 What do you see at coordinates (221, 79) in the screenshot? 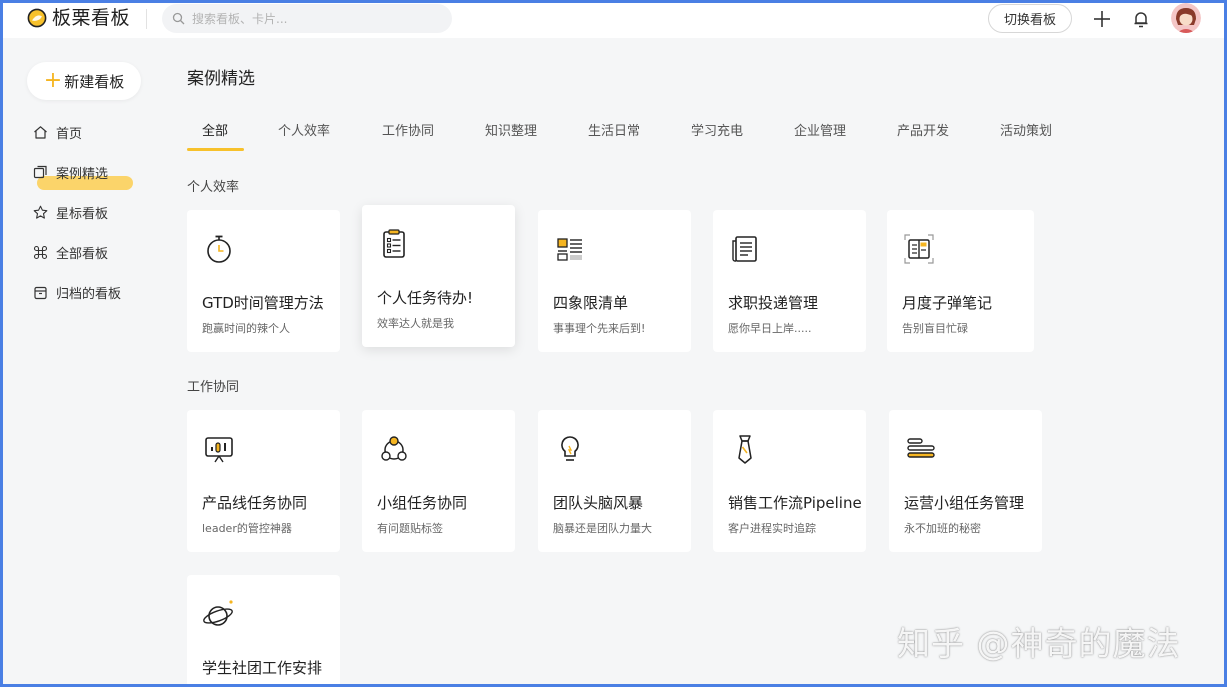
I see `page-title: 案例精选` at bounding box center [221, 79].